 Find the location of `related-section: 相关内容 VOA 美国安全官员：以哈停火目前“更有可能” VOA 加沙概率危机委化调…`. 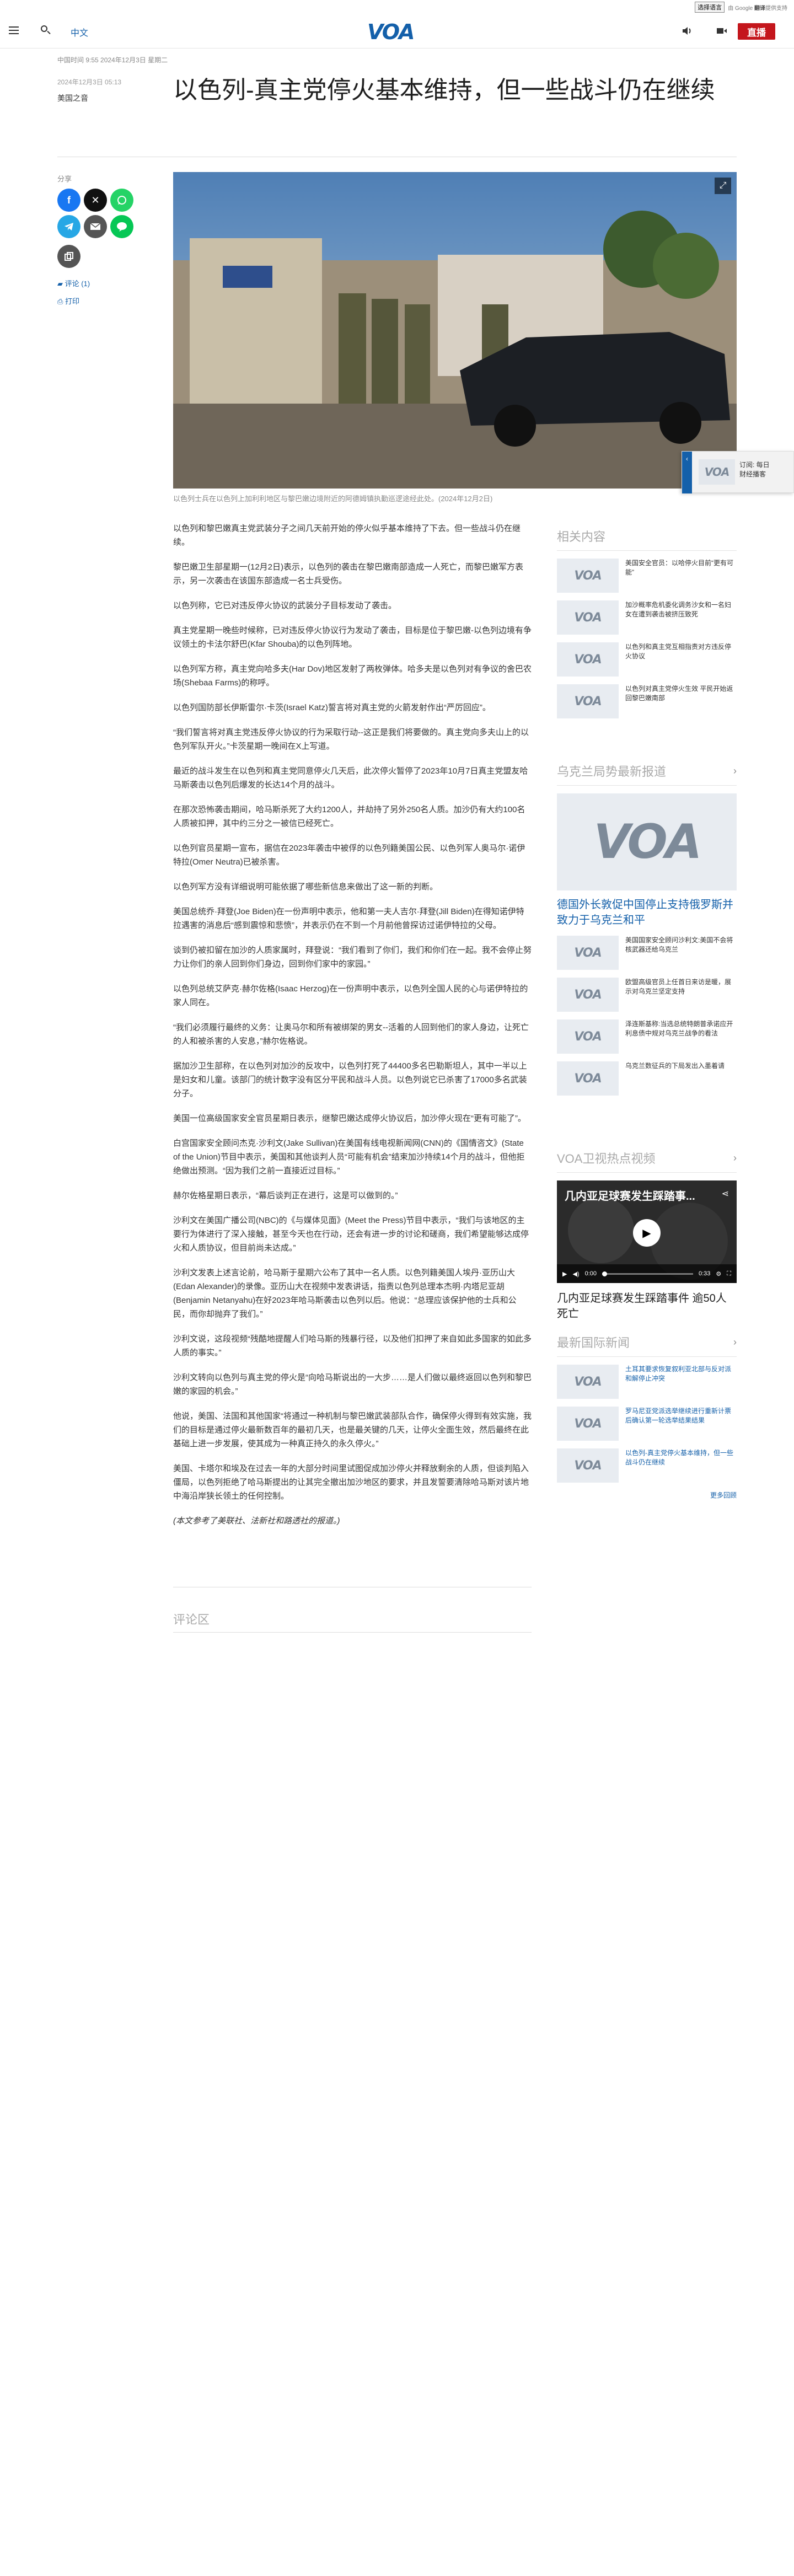

related-section: 相关内容 VOA 美国安全官员：以哈停火目前“更有可能” VOA 加沙概率危机委化调… is located at coordinates (647, 622).